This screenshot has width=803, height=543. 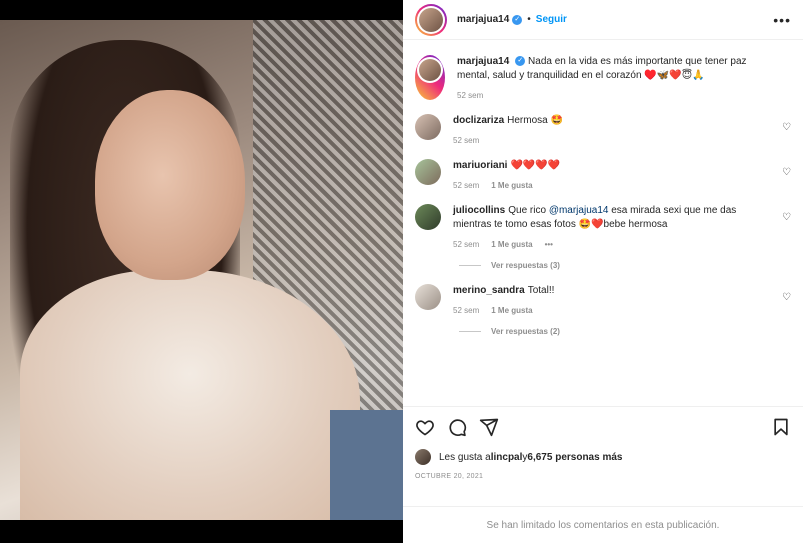 I want to click on view-replies-label: Ver respuestas (2), so click(x=525, y=331).